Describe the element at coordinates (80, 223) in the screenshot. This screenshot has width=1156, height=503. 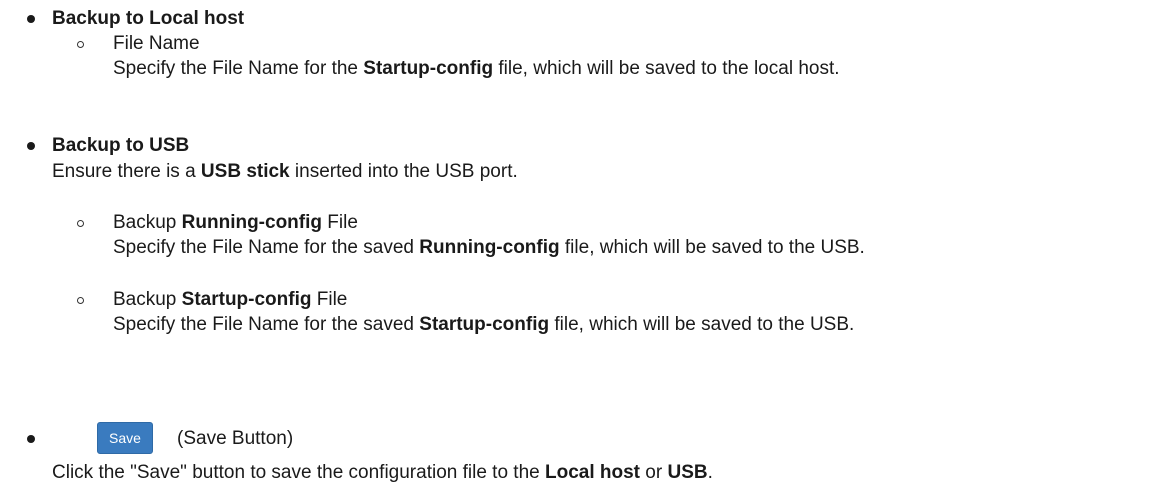
I see `sub-bullet-running-config` at that location.